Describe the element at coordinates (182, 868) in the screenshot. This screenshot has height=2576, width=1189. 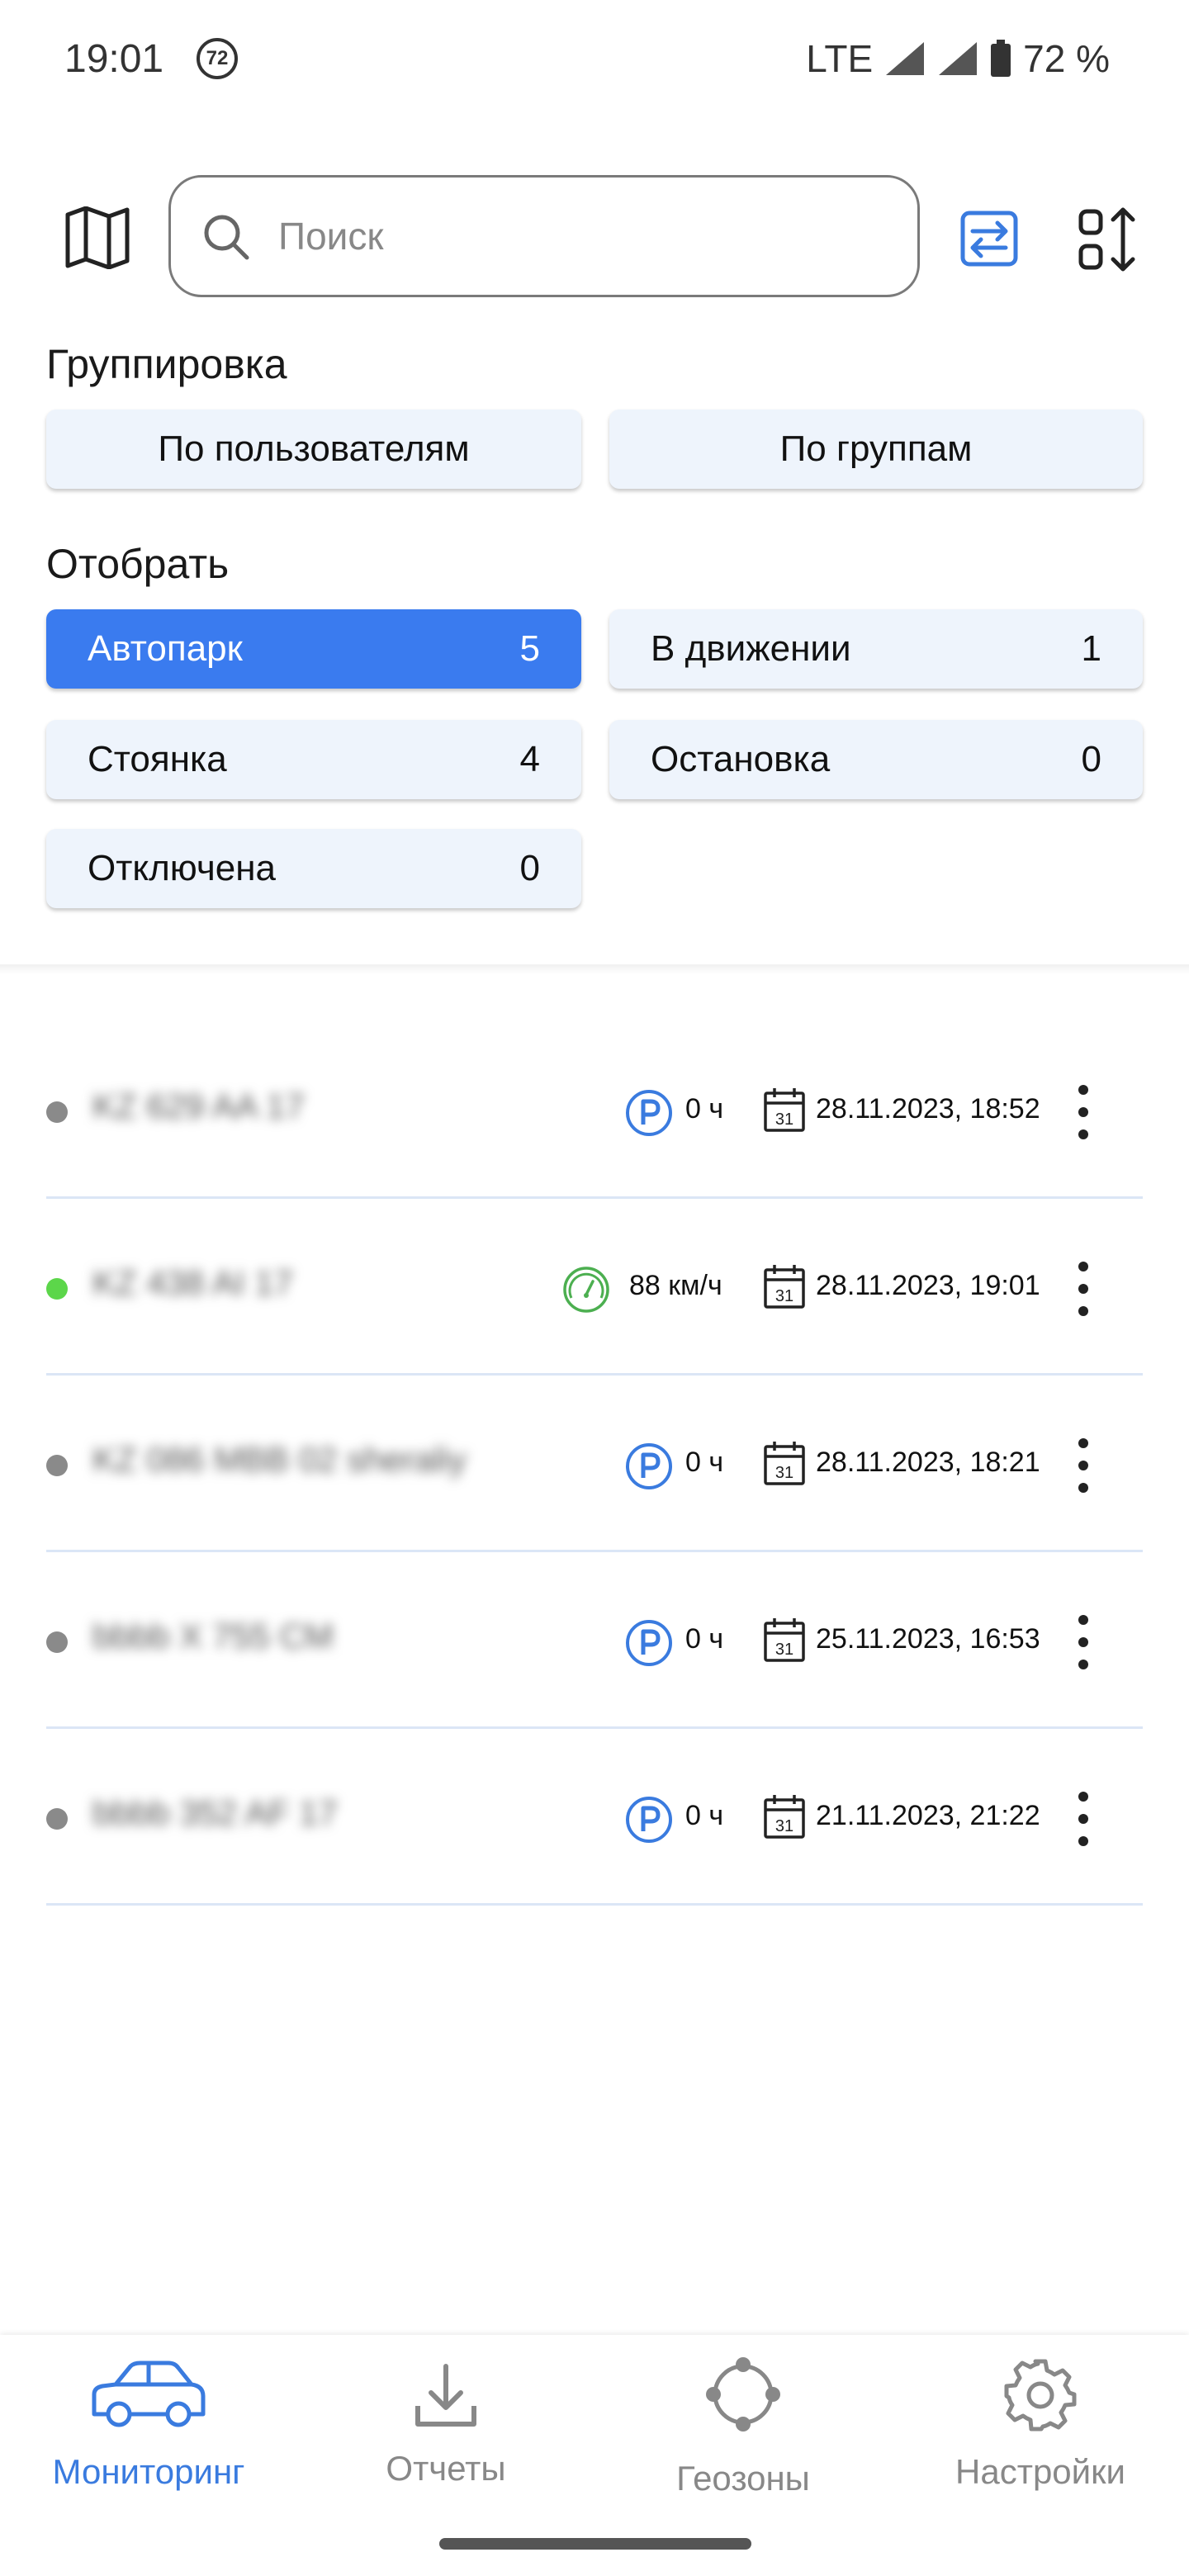
I see `filter-label: Отключена` at that location.